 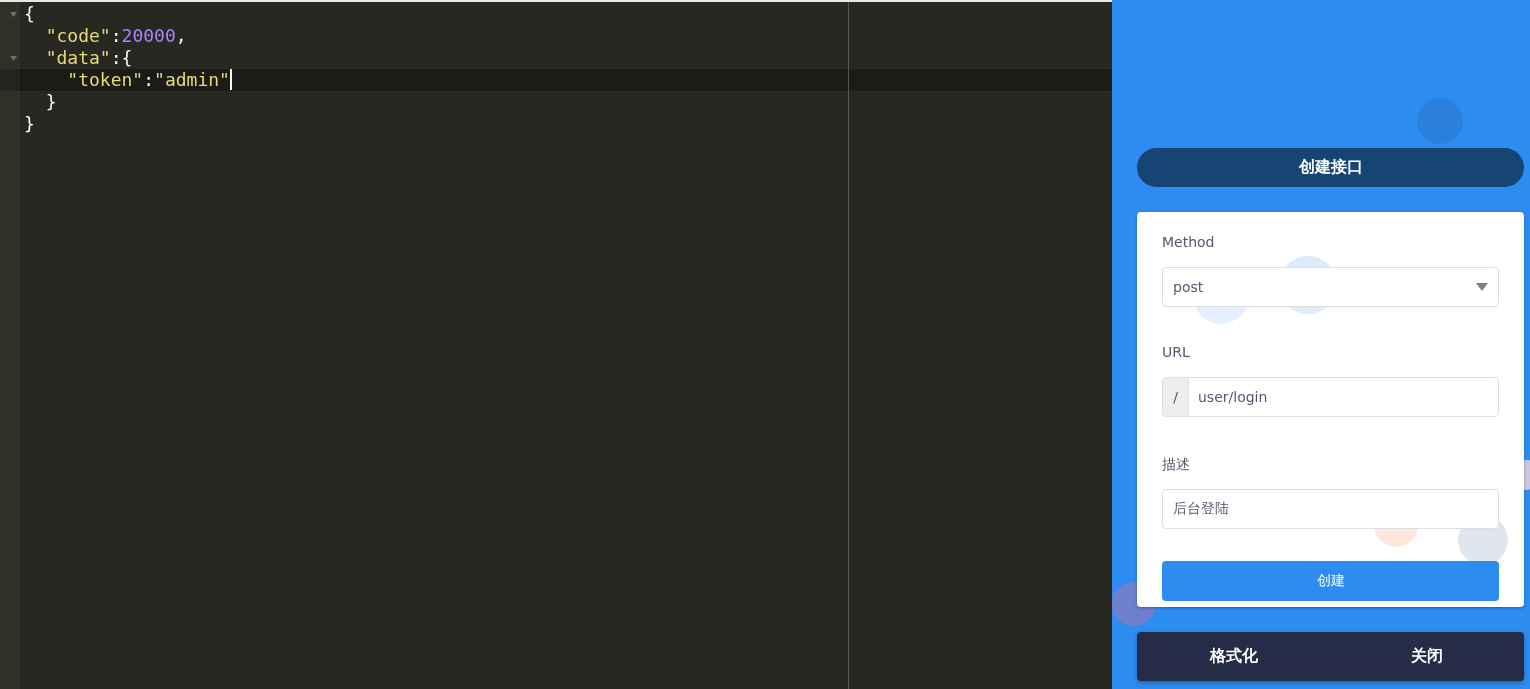 I want to click on field-label: 描述, so click(x=1176, y=465).